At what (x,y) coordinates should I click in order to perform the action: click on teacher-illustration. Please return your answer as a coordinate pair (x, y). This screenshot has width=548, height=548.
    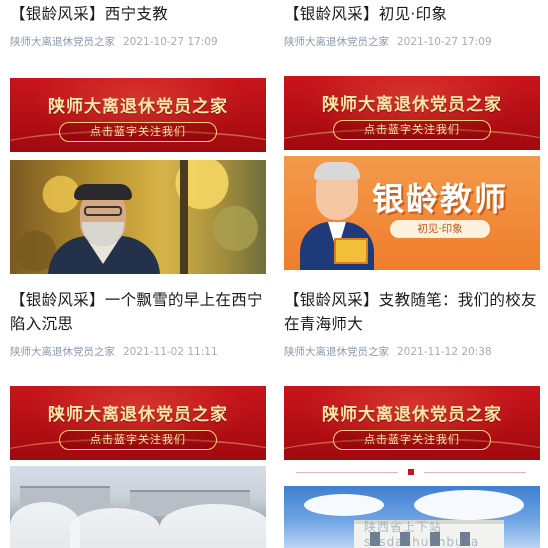
    Looking at the image, I should click on (336, 215).